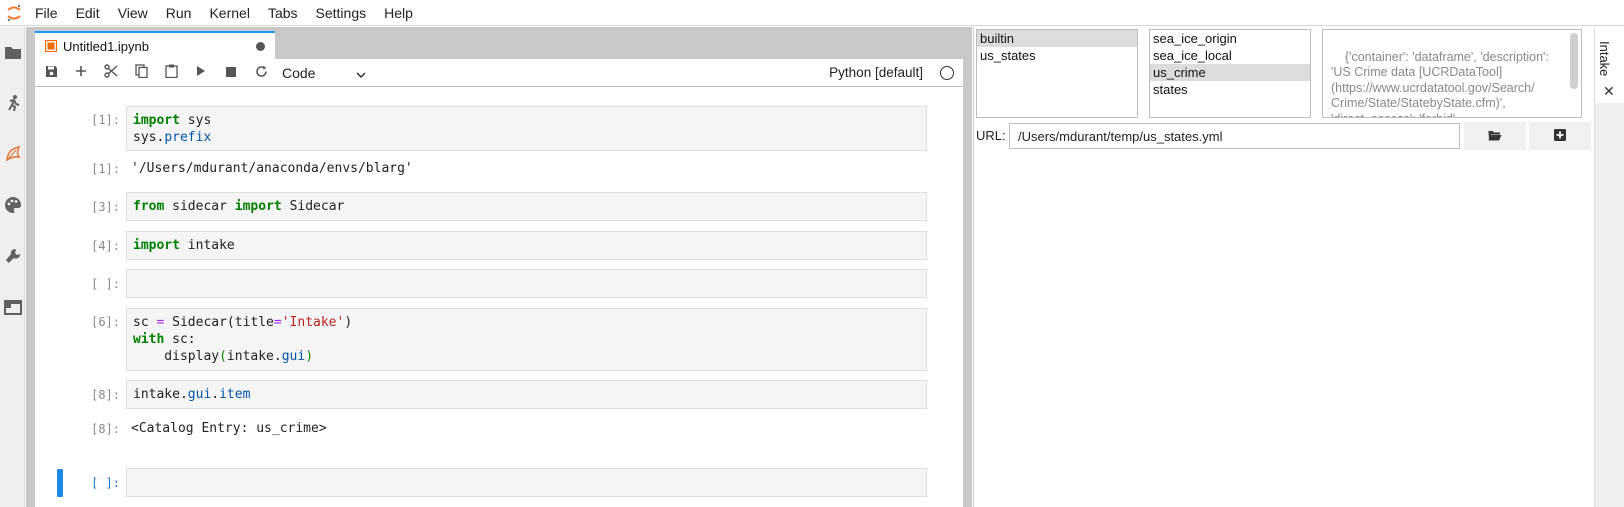  Describe the element at coordinates (12, 103) in the screenshot. I see `running-icon` at that location.